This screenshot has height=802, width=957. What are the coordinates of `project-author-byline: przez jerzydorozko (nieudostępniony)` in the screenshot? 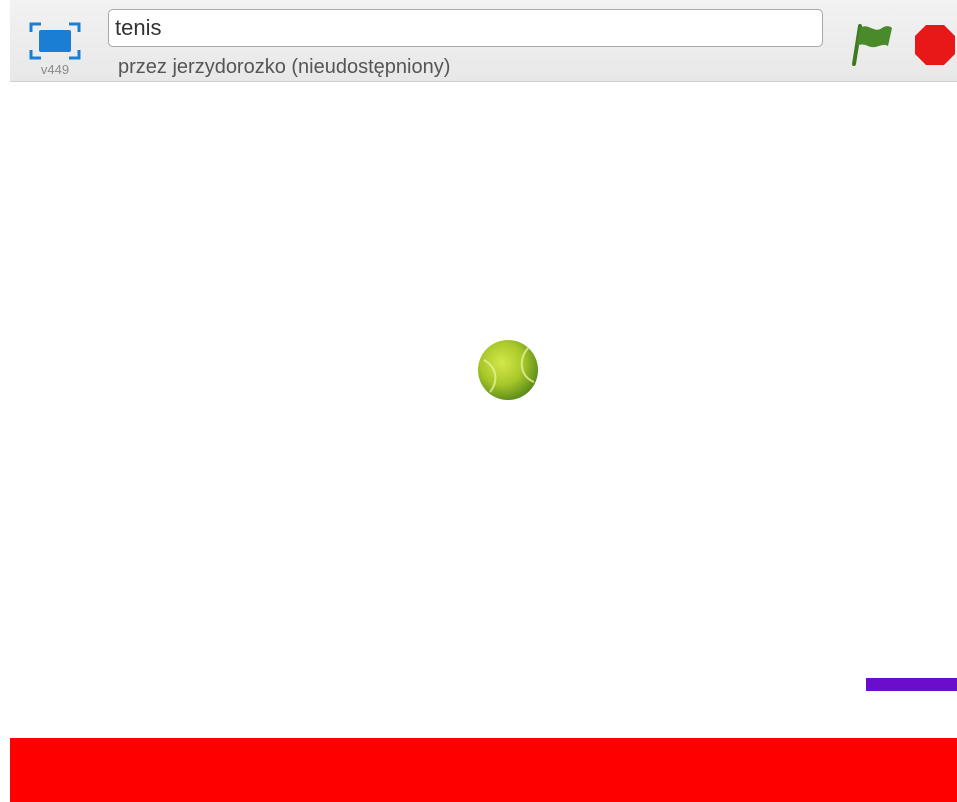 It's located at (284, 67).